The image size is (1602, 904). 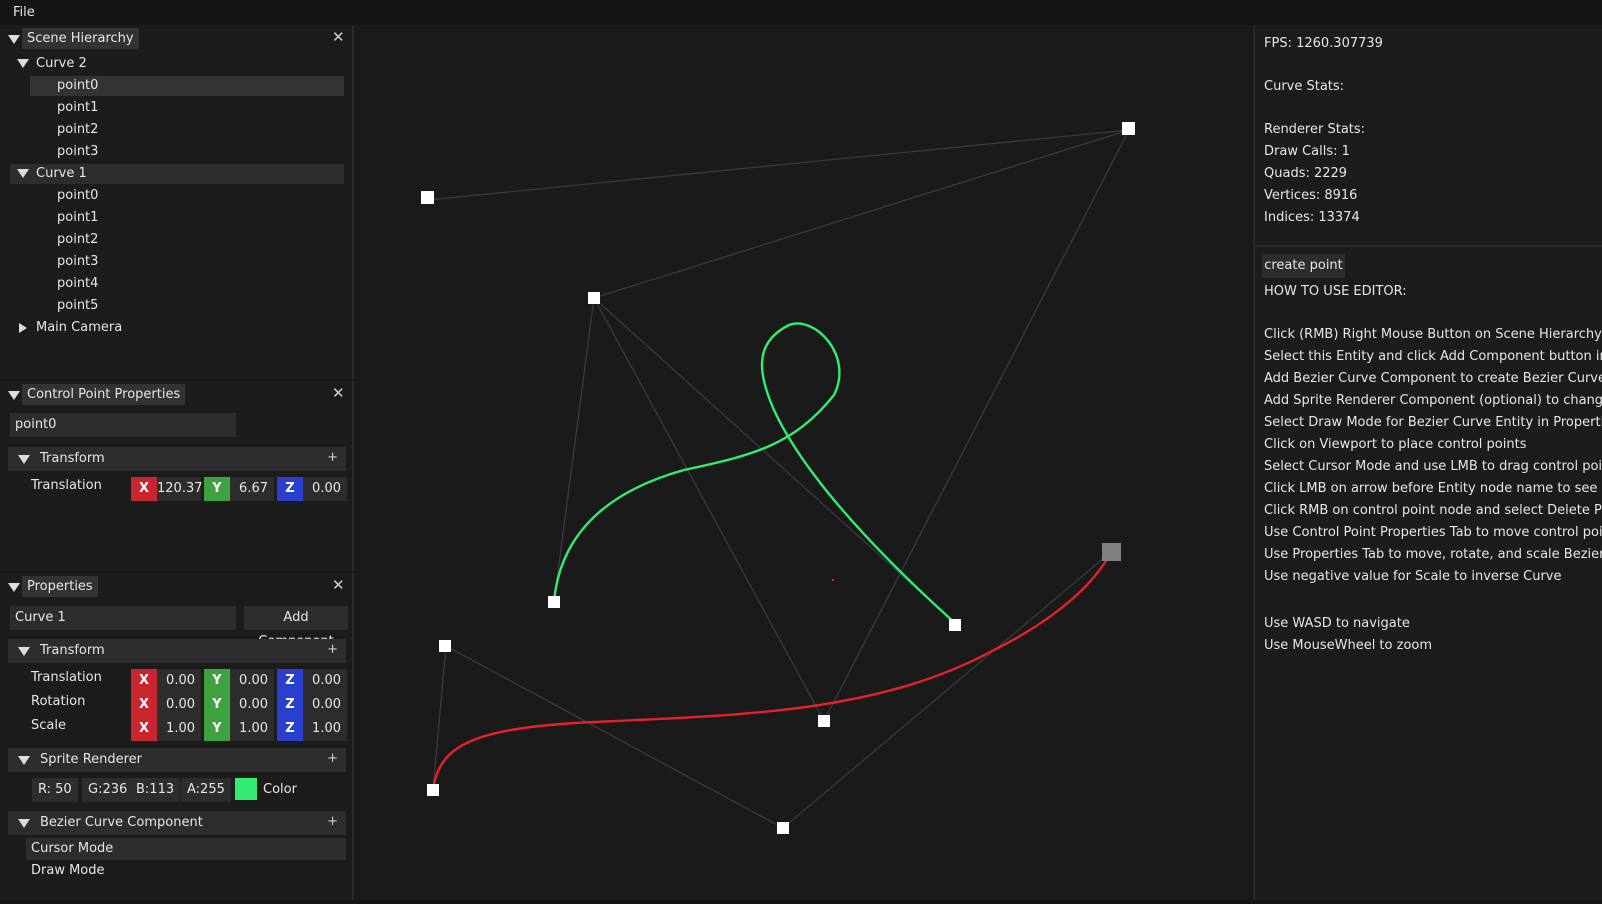 I want to click on hierarchy-item: point4, so click(x=77, y=283).